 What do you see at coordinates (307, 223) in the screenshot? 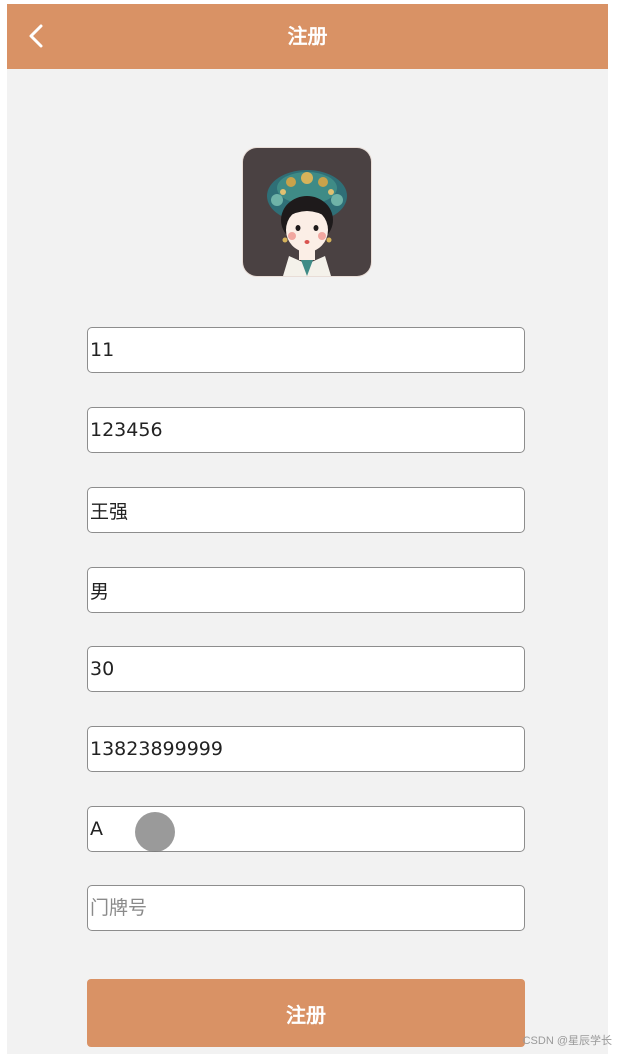
I see `avatar-illustration` at bounding box center [307, 223].